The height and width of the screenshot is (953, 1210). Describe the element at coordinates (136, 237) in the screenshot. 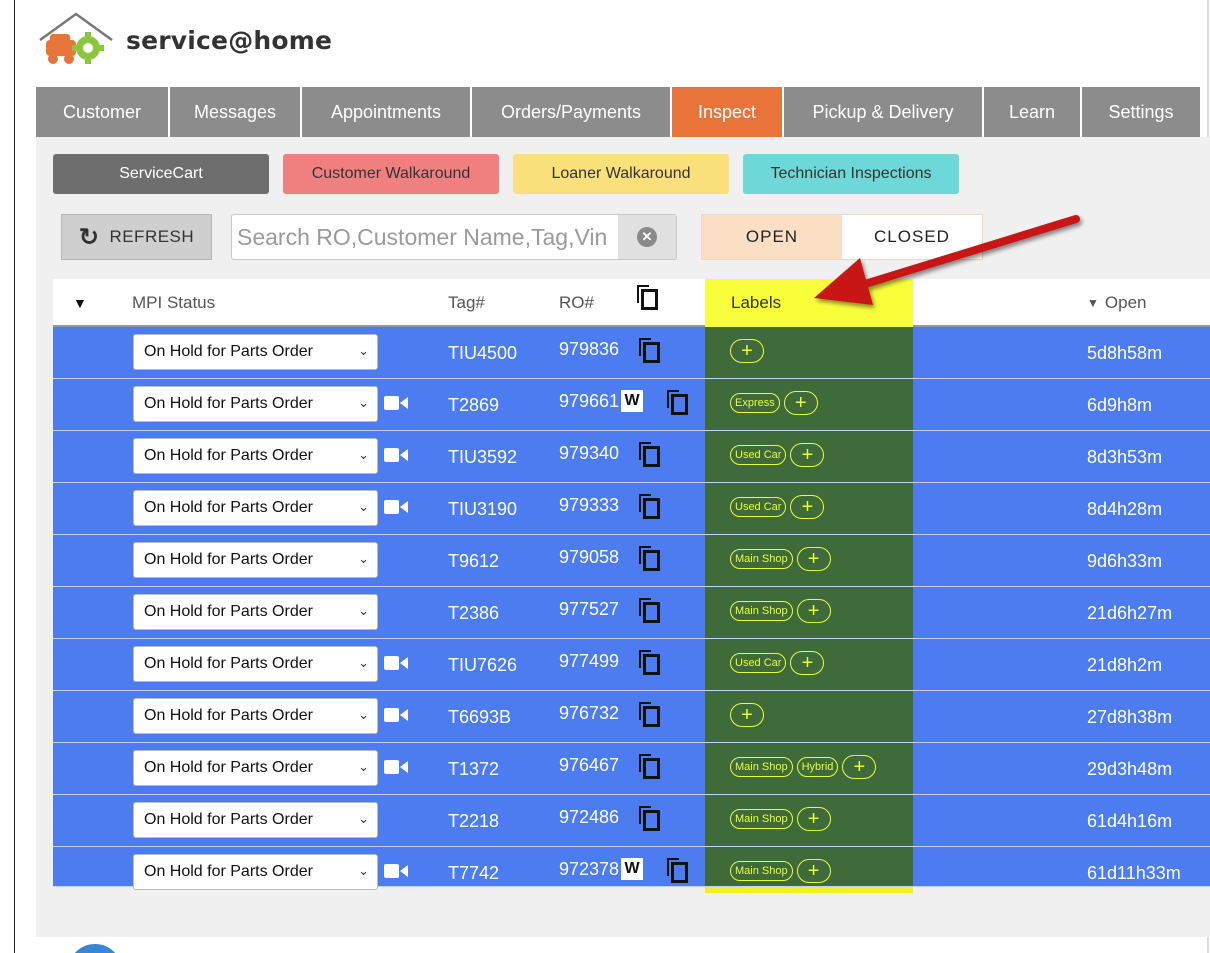

I see `refresh-button: ↻ REFRESH` at that location.